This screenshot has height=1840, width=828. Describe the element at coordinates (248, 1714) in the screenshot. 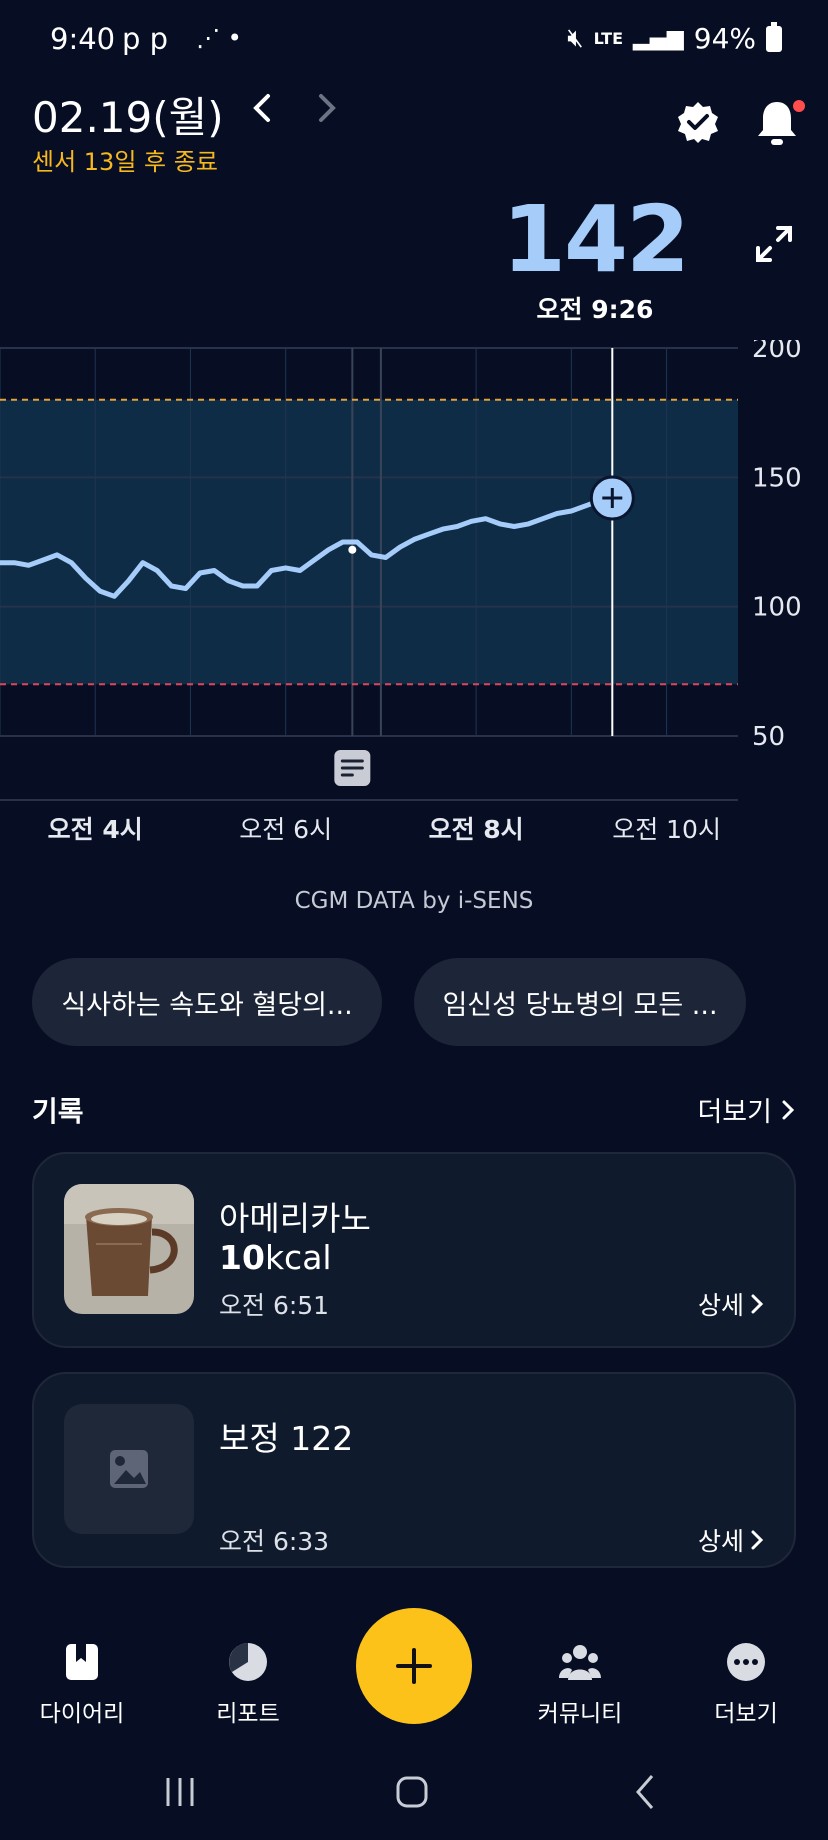

I see `nav-label: 리포트` at that location.